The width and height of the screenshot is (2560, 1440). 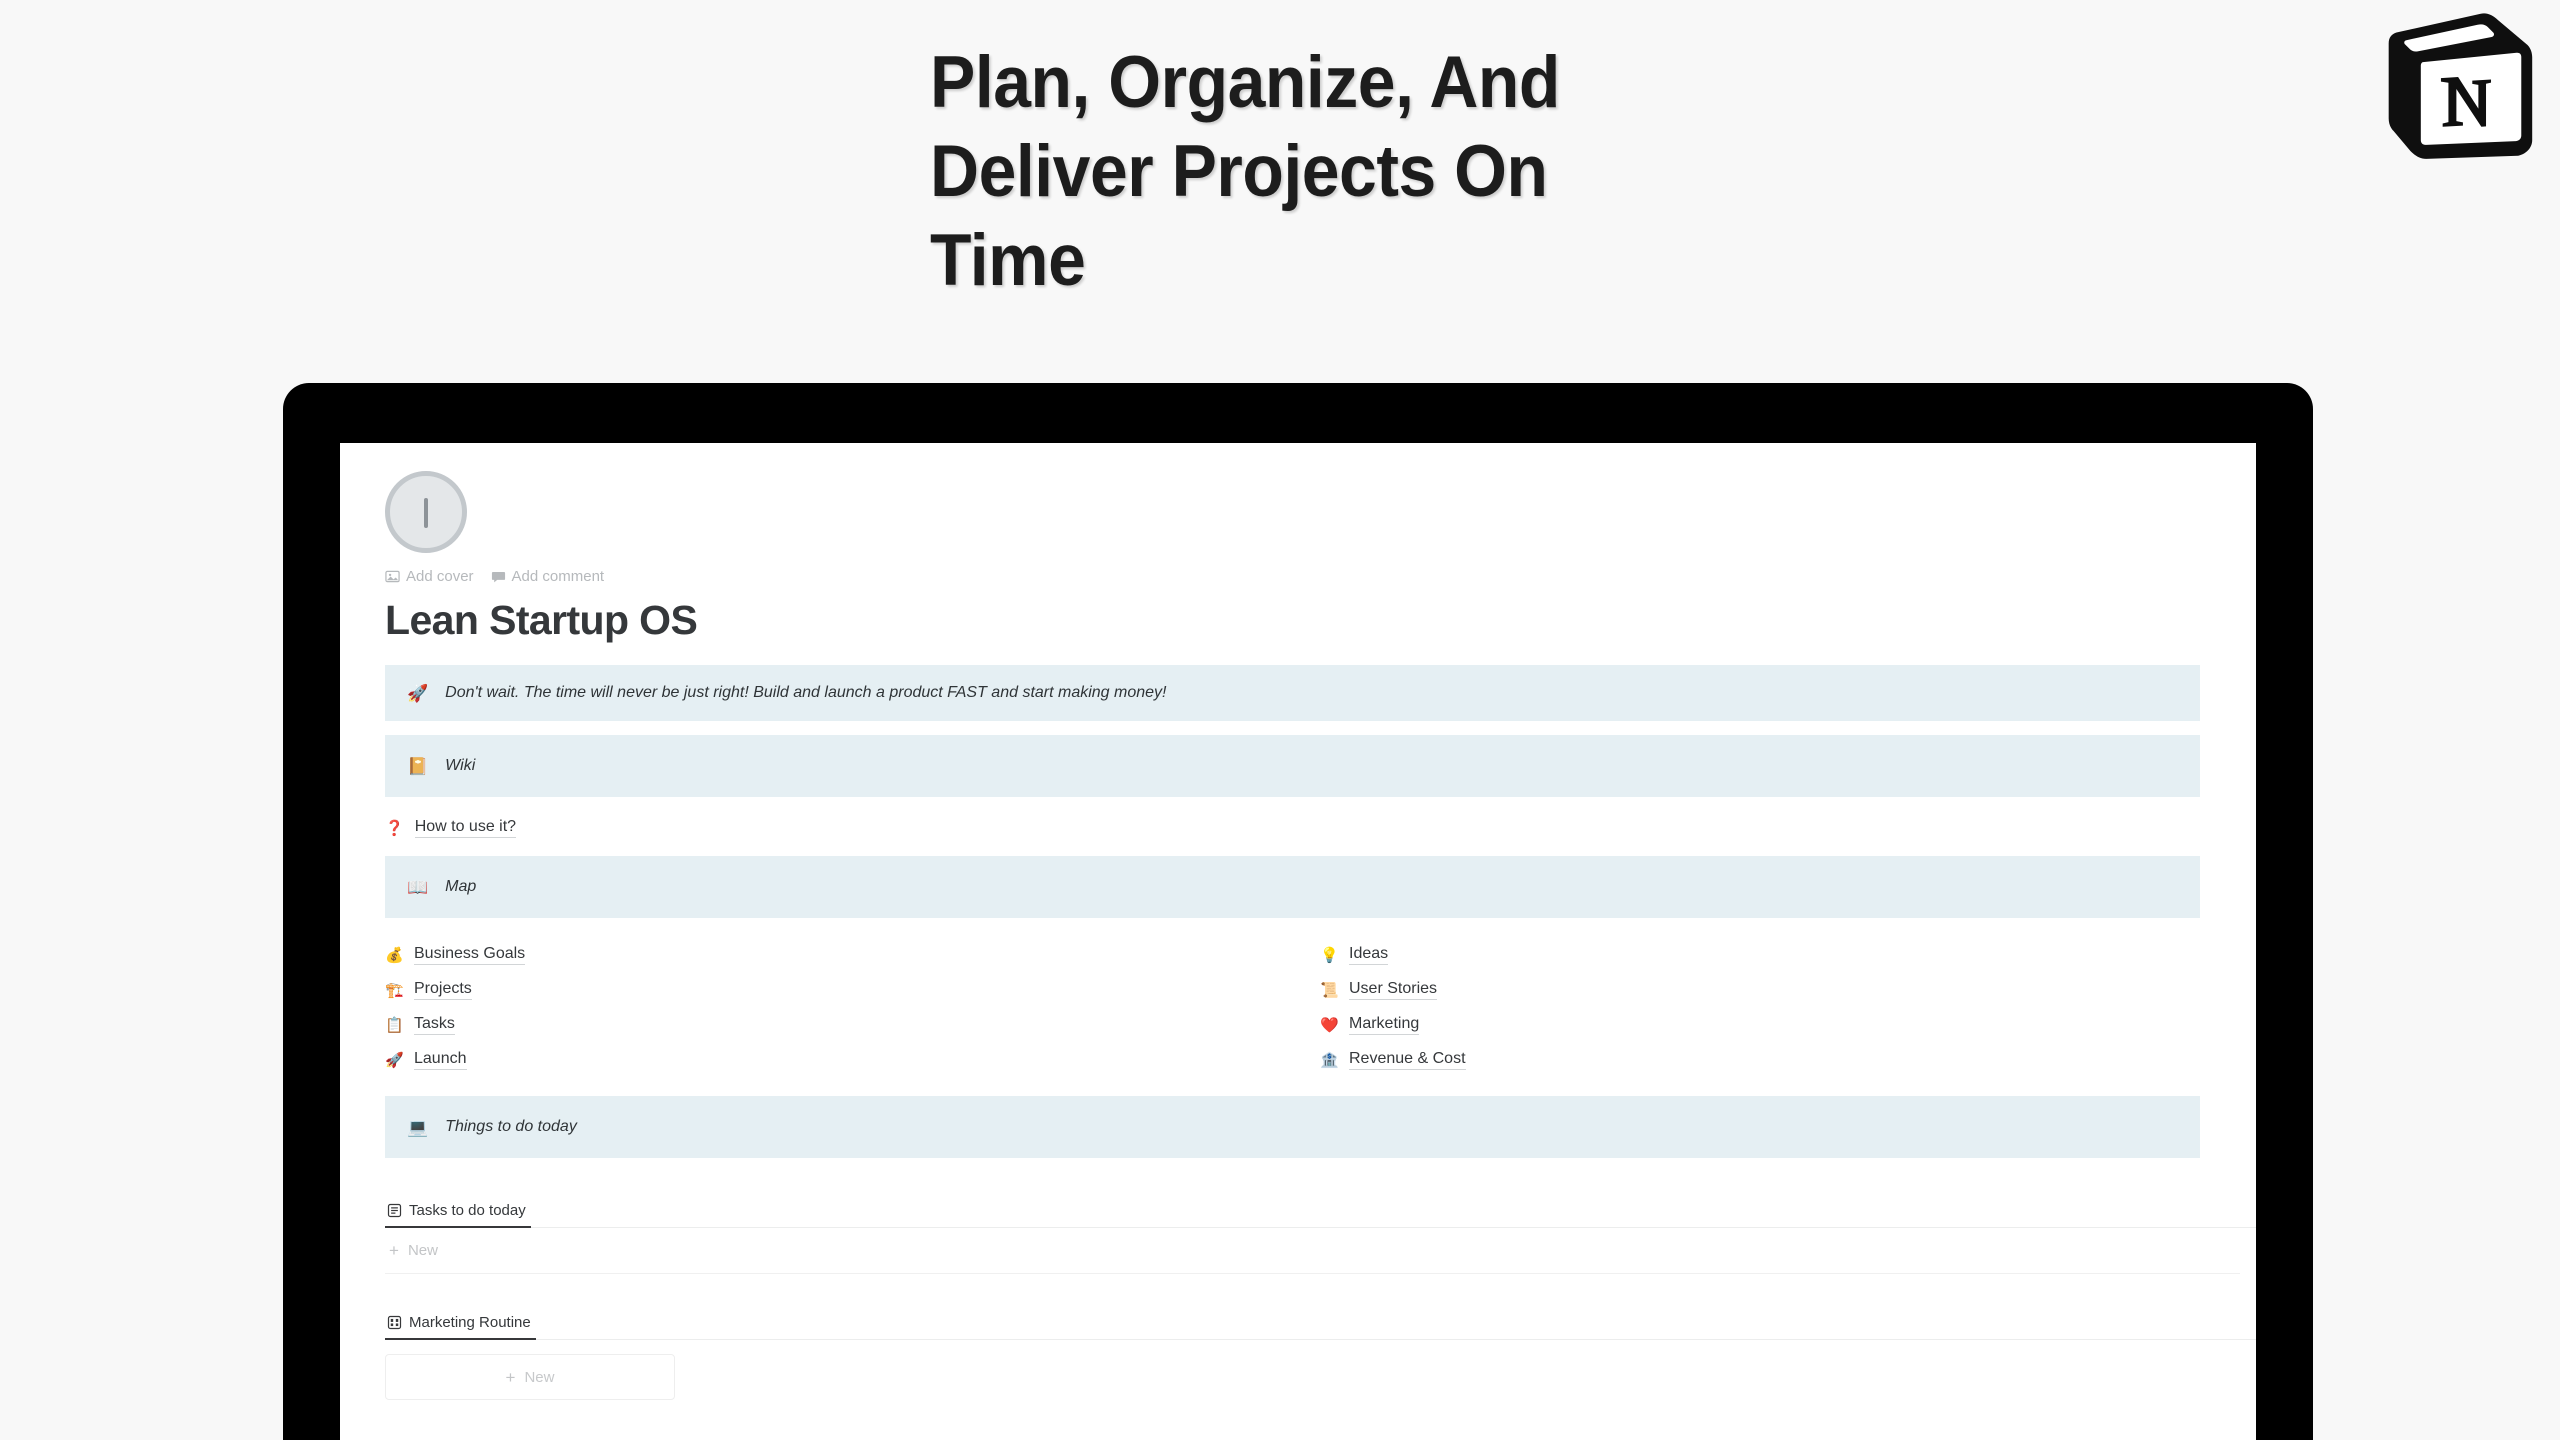 I want to click on new-row-button: + New, so click(x=1312, y=1251).